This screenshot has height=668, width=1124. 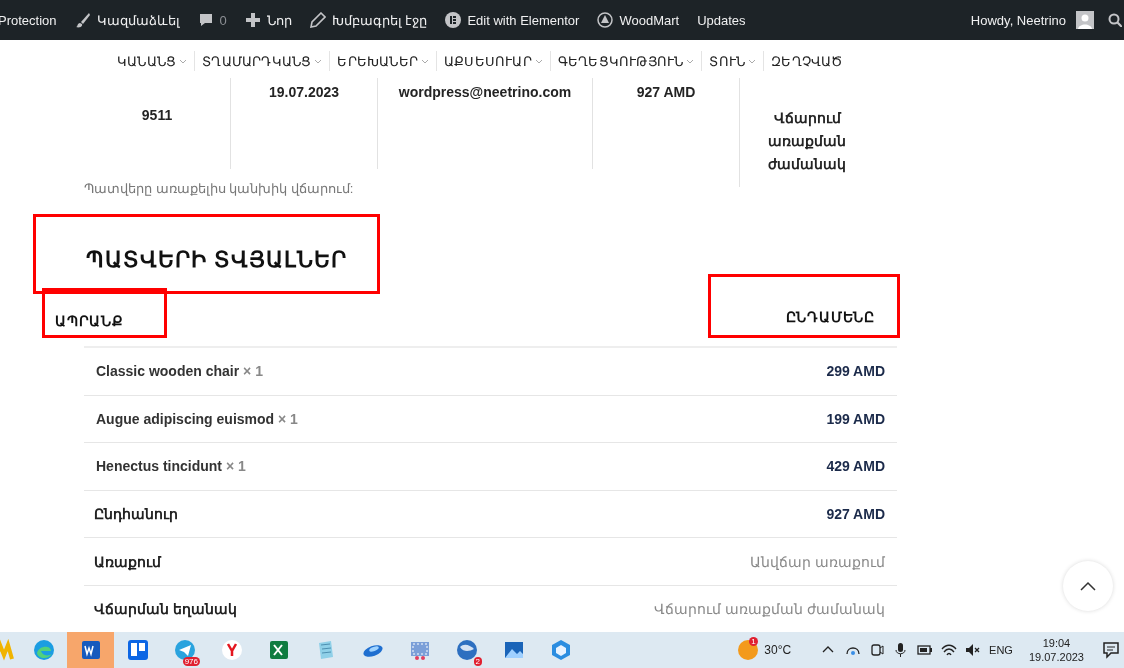 I want to click on taskbar-app, so click(x=90, y=650).